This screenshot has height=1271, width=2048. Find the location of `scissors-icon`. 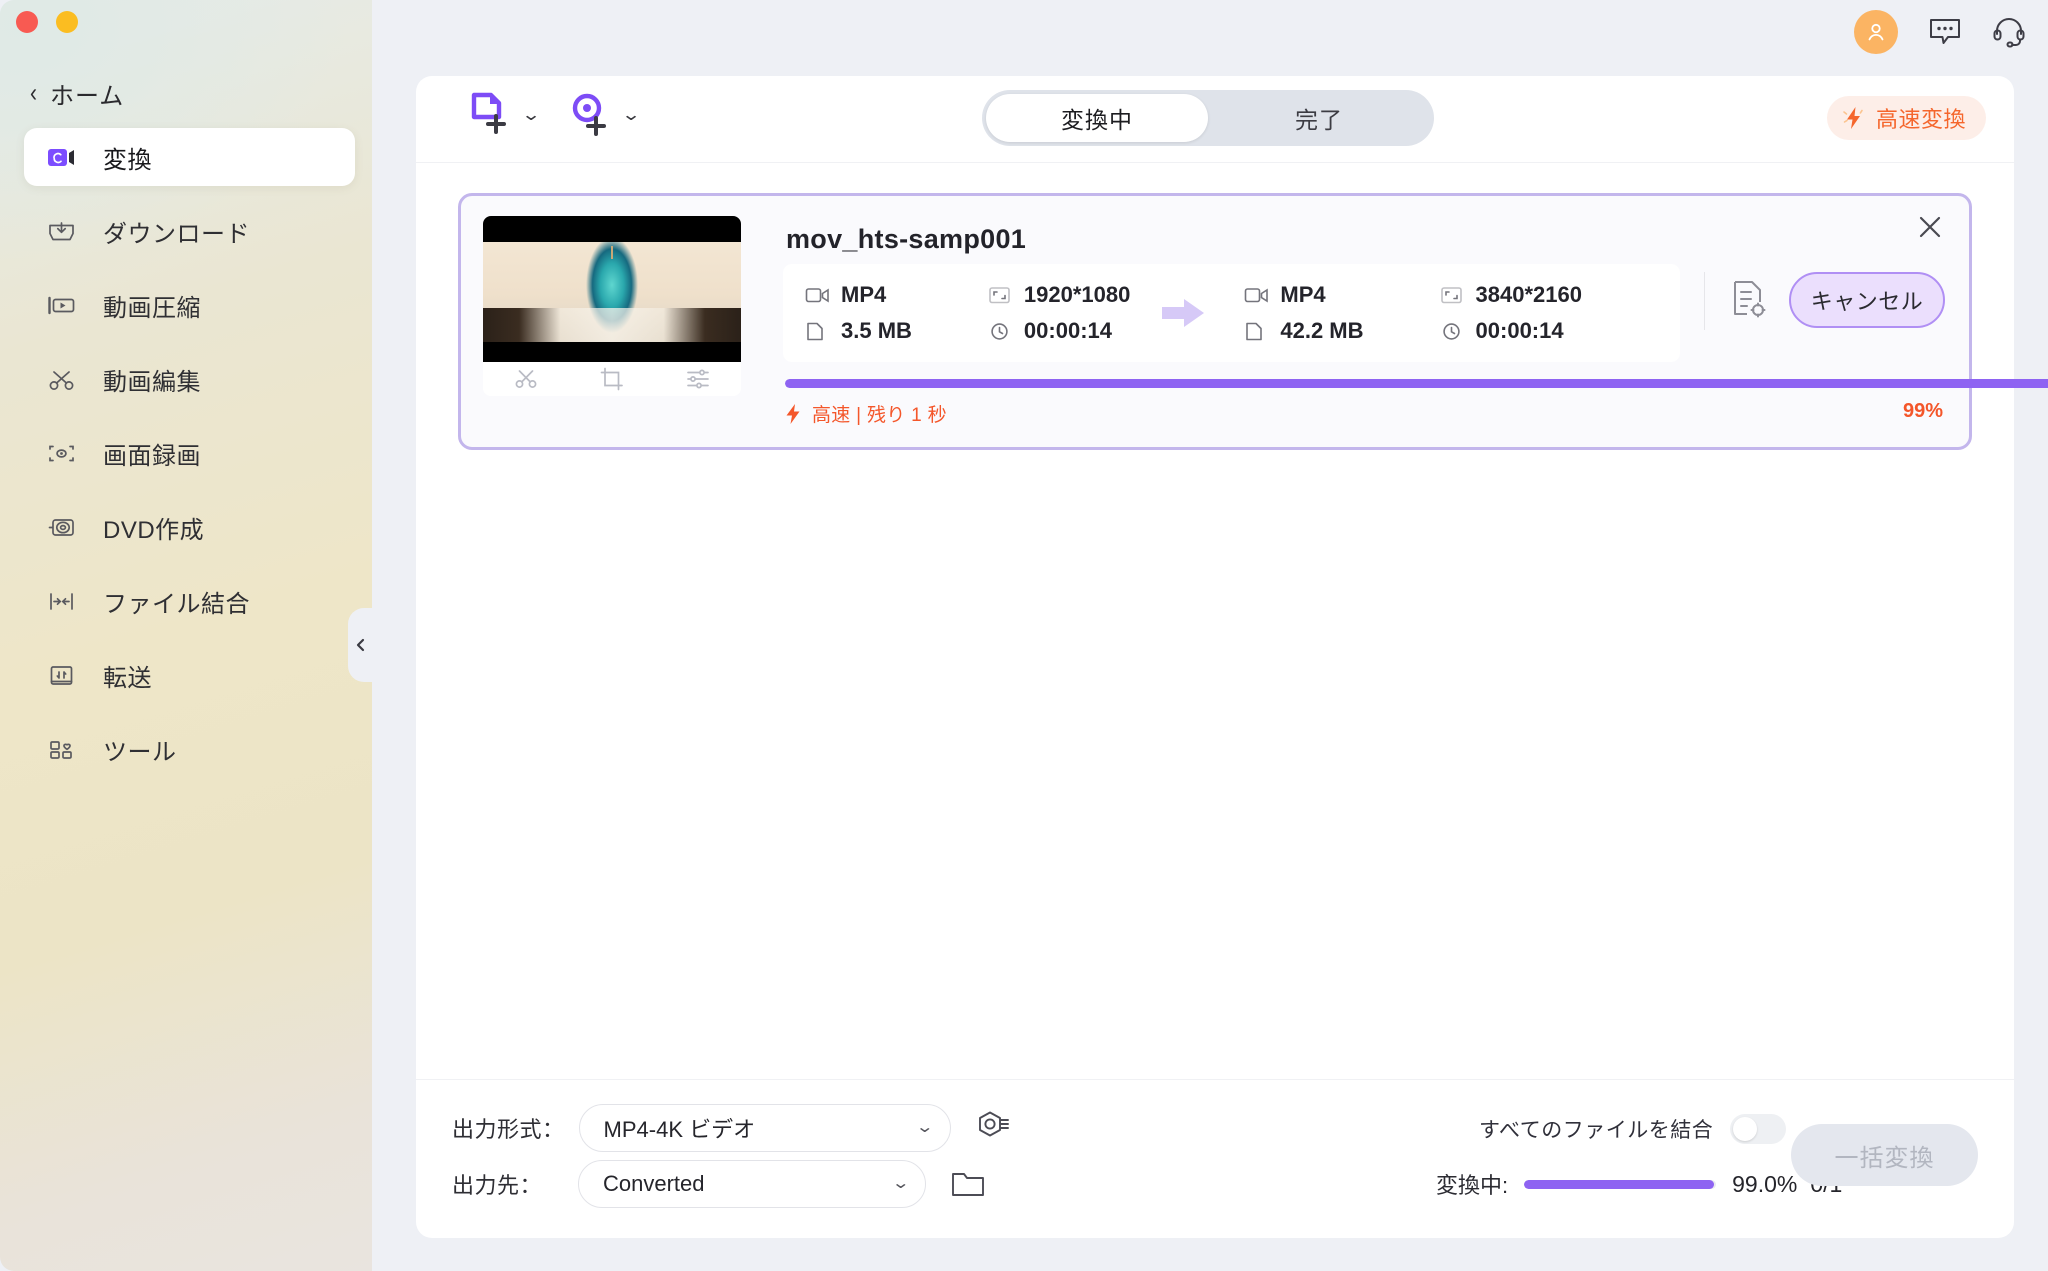

scissors-icon is located at coordinates (61, 379).